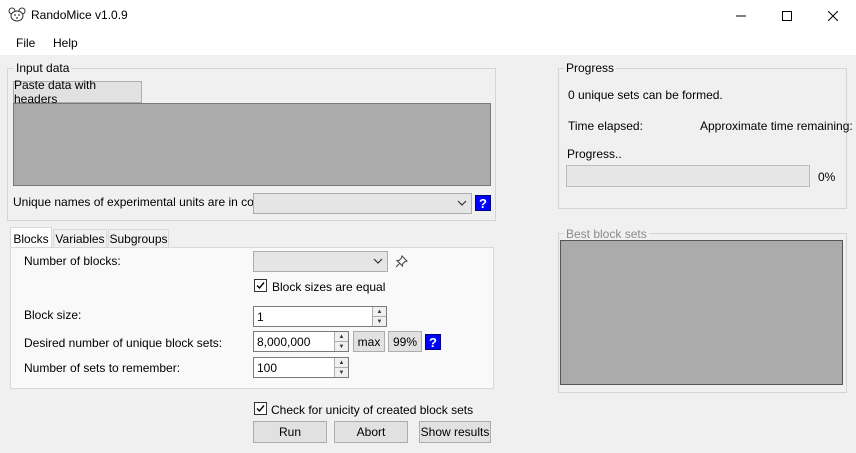 This screenshot has width=856, height=453. Describe the element at coordinates (65, 43) in the screenshot. I see `menu-help: Help` at that location.